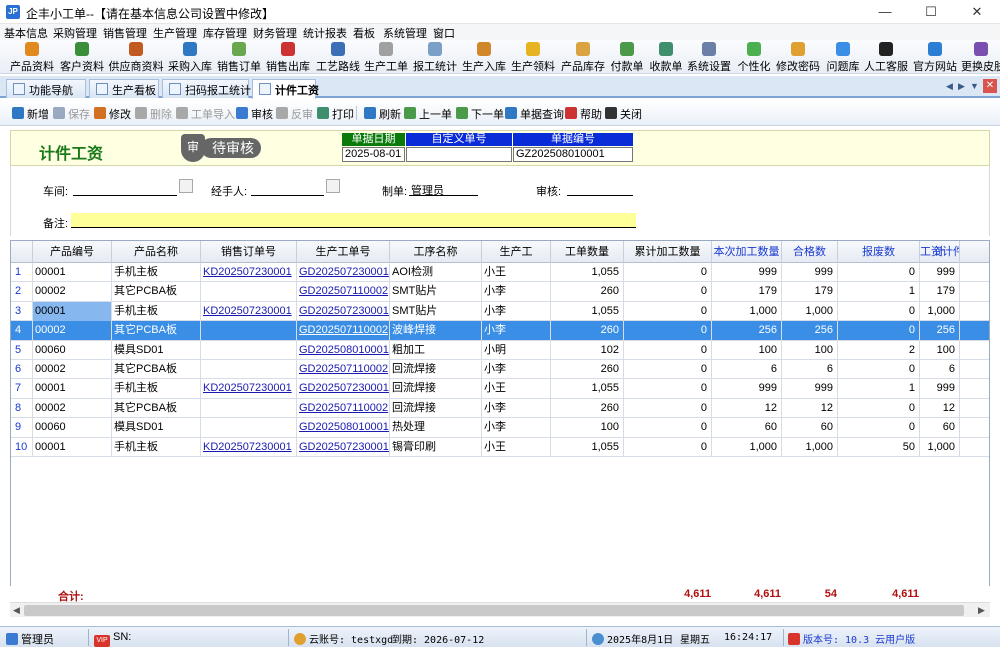 This screenshot has height=647, width=1000. I want to click on print-button: 打印, so click(335, 114).